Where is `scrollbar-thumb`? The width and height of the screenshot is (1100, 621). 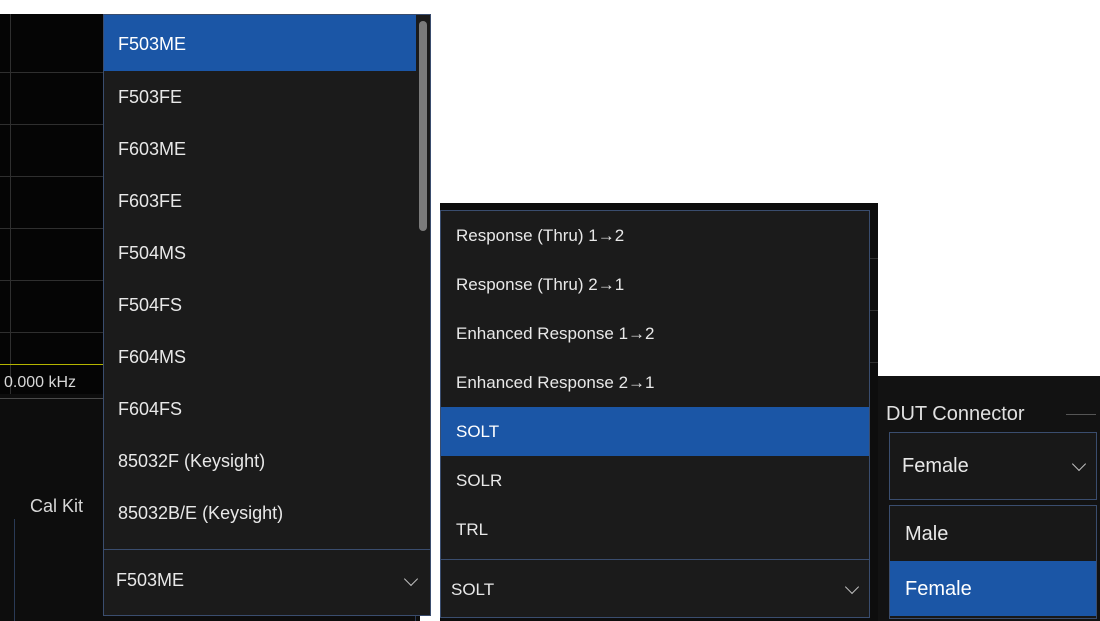 scrollbar-thumb is located at coordinates (423, 126).